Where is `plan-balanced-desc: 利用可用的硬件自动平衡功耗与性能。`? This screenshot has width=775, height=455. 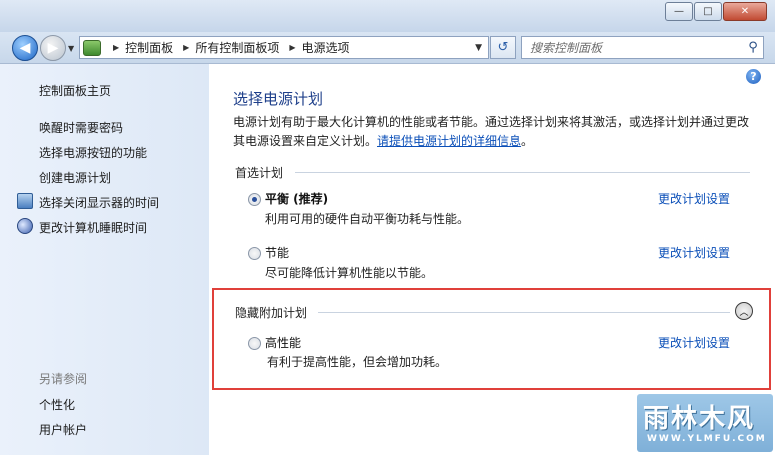 plan-balanced-desc: 利用可用的硬件自动平衡功耗与性能。 is located at coordinates (367, 219).